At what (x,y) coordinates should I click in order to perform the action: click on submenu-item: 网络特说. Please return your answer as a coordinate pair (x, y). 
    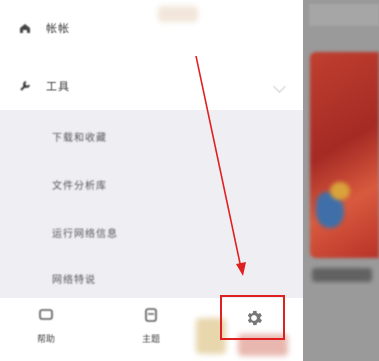
    Looking at the image, I should click on (74, 278).